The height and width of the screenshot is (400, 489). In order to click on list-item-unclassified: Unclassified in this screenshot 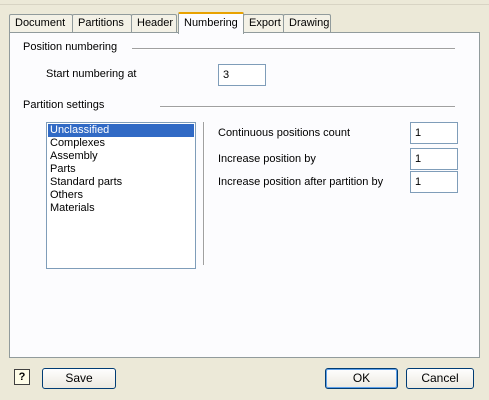, I will do `click(121, 130)`.